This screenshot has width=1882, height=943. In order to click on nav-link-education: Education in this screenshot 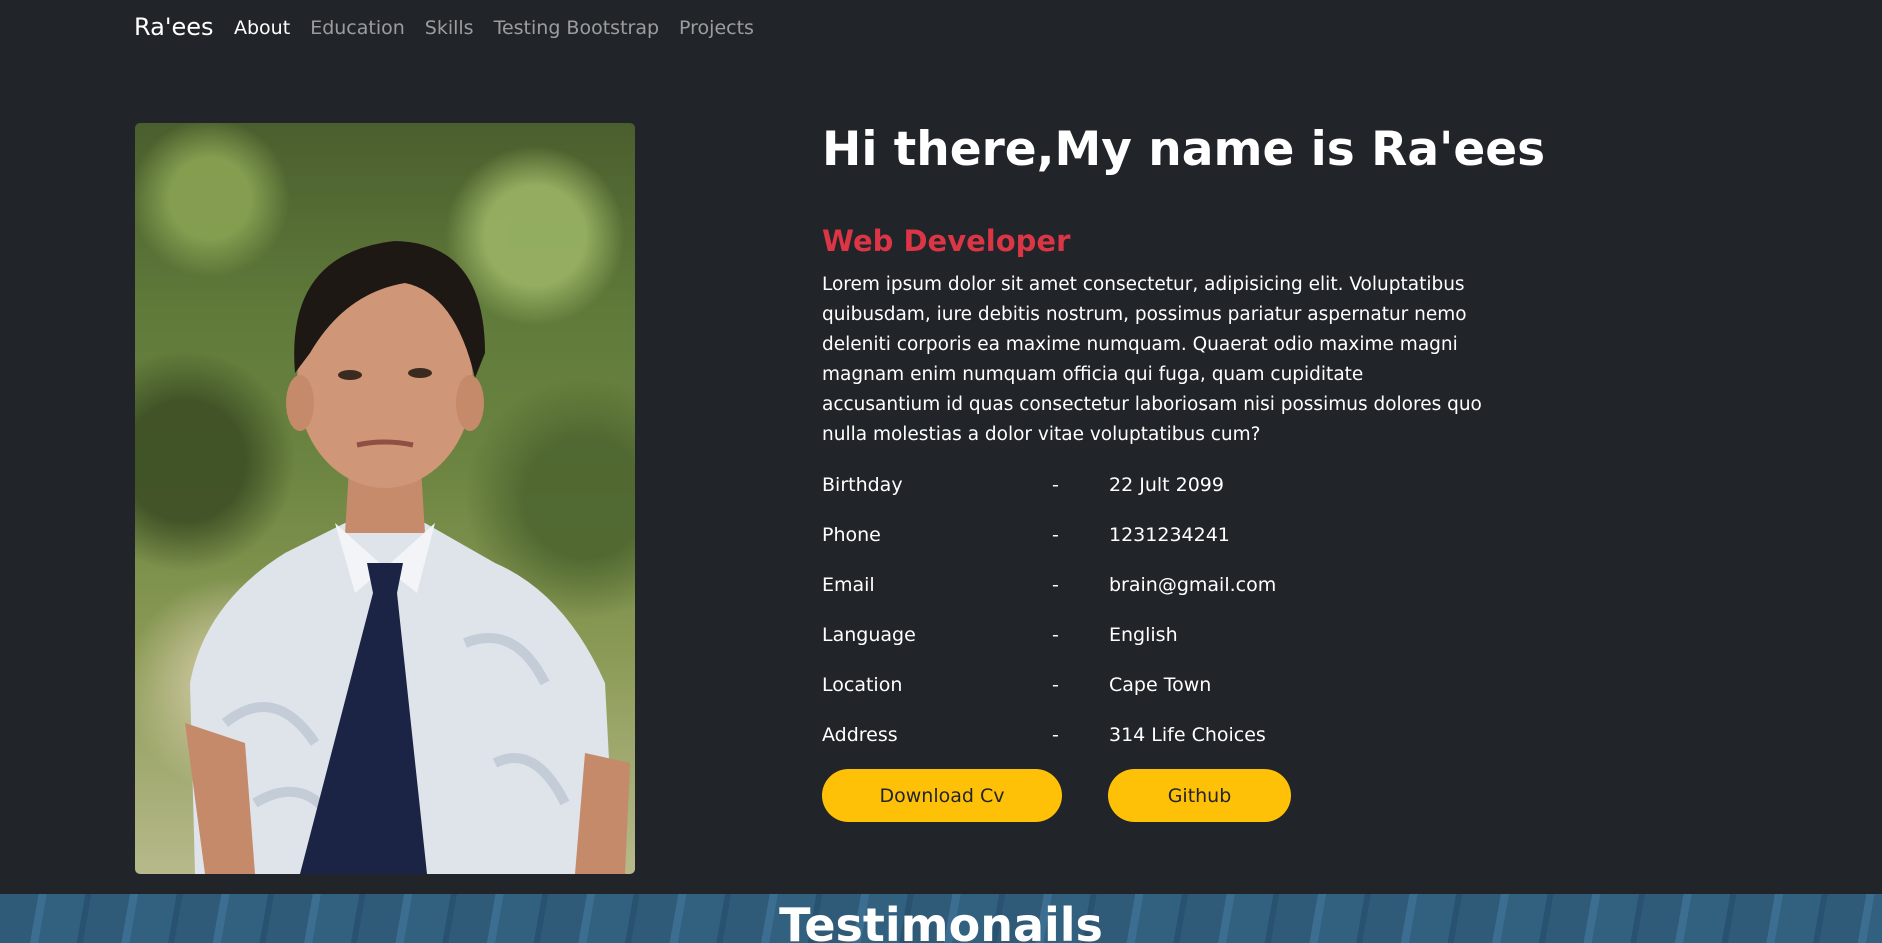, I will do `click(357, 28)`.